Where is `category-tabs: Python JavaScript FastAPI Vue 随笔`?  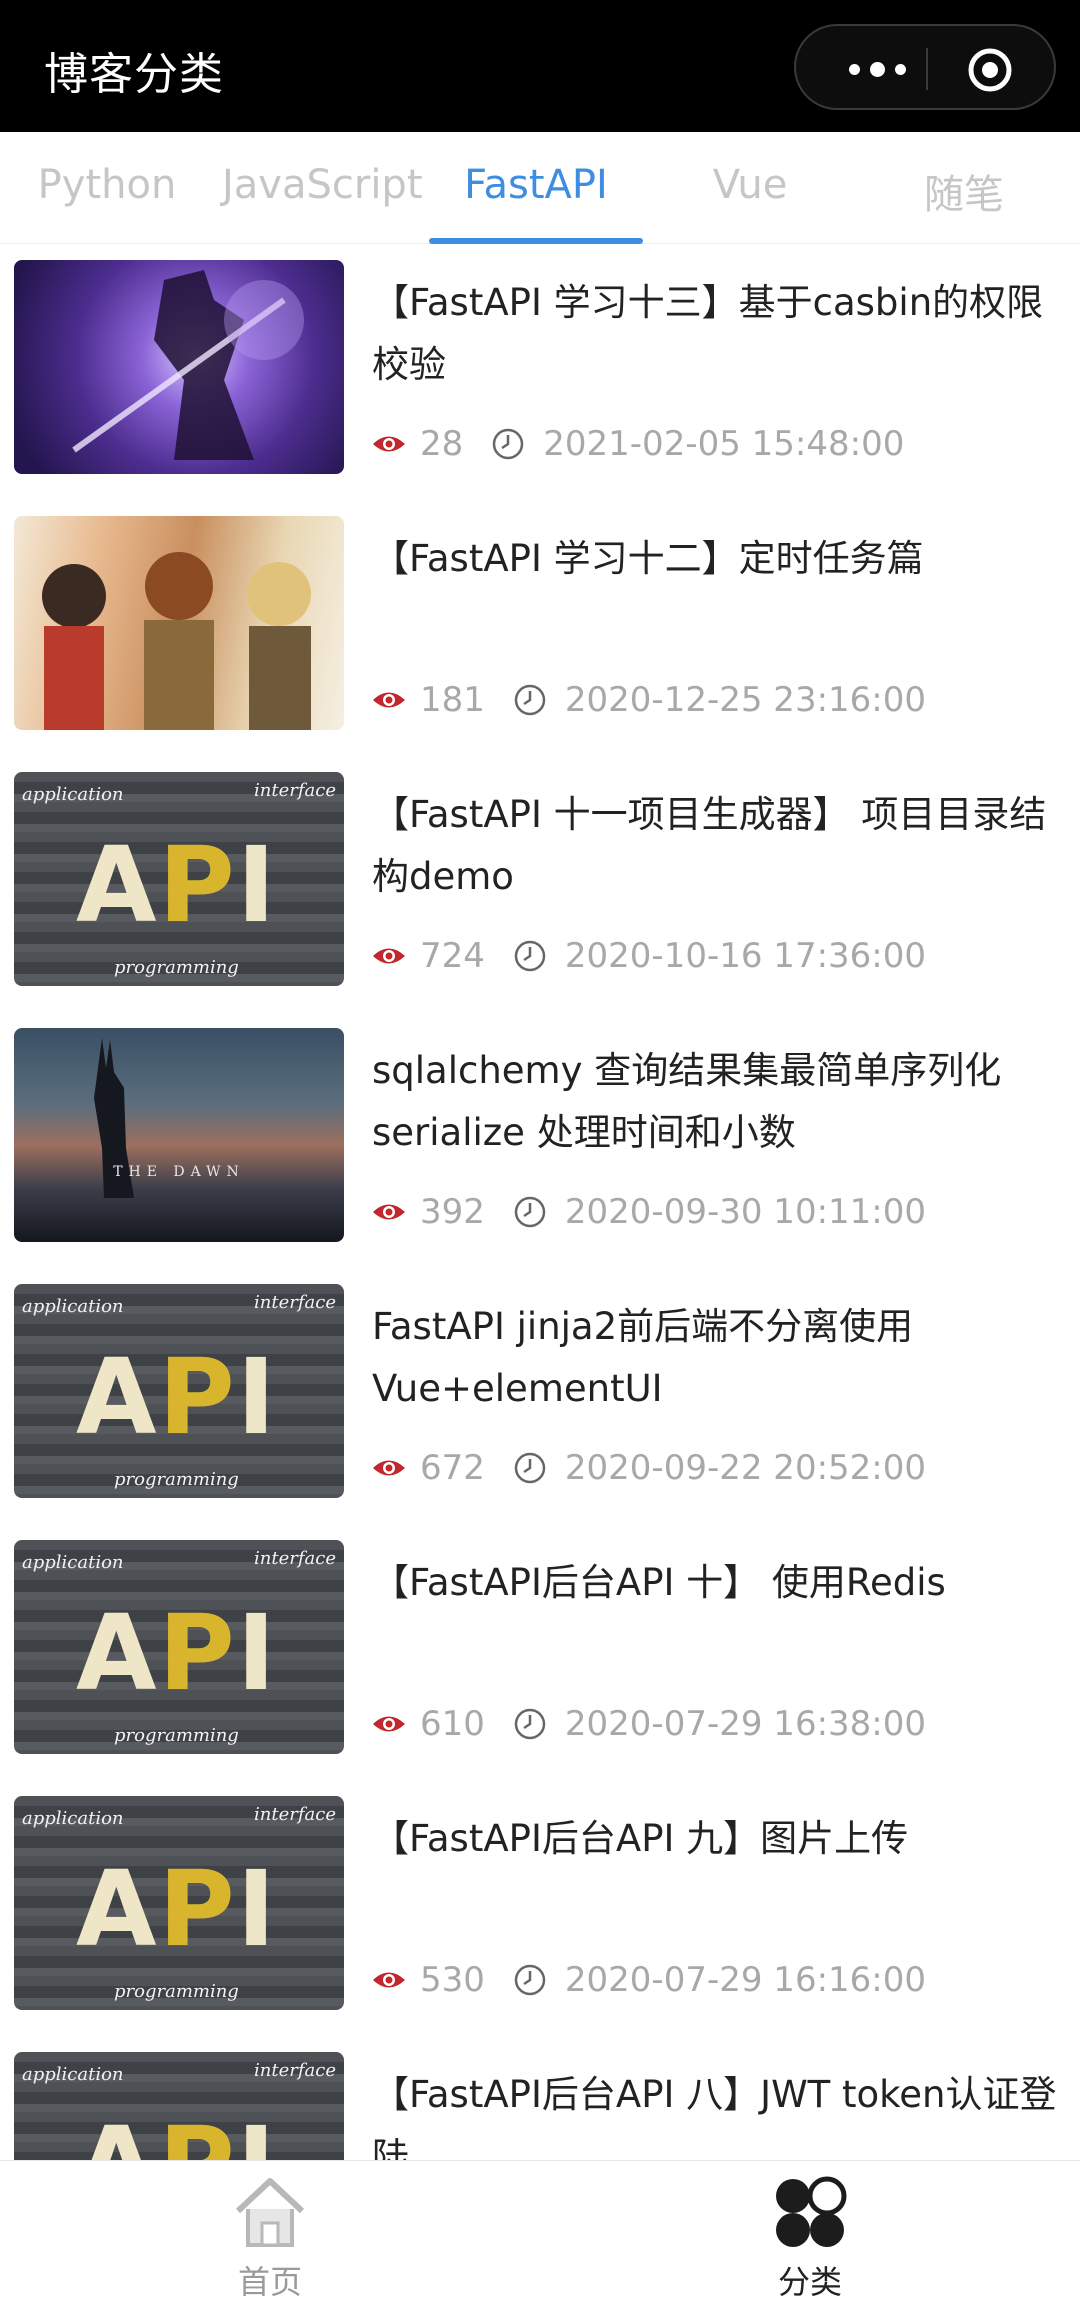 category-tabs: Python JavaScript FastAPI Vue 随笔 is located at coordinates (540, 188).